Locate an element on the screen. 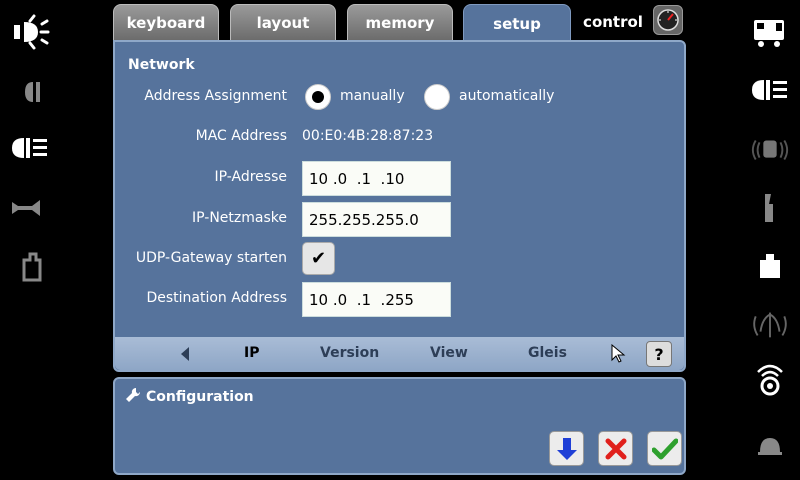  tab-keyboard: keyboard is located at coordinates (166, 22).